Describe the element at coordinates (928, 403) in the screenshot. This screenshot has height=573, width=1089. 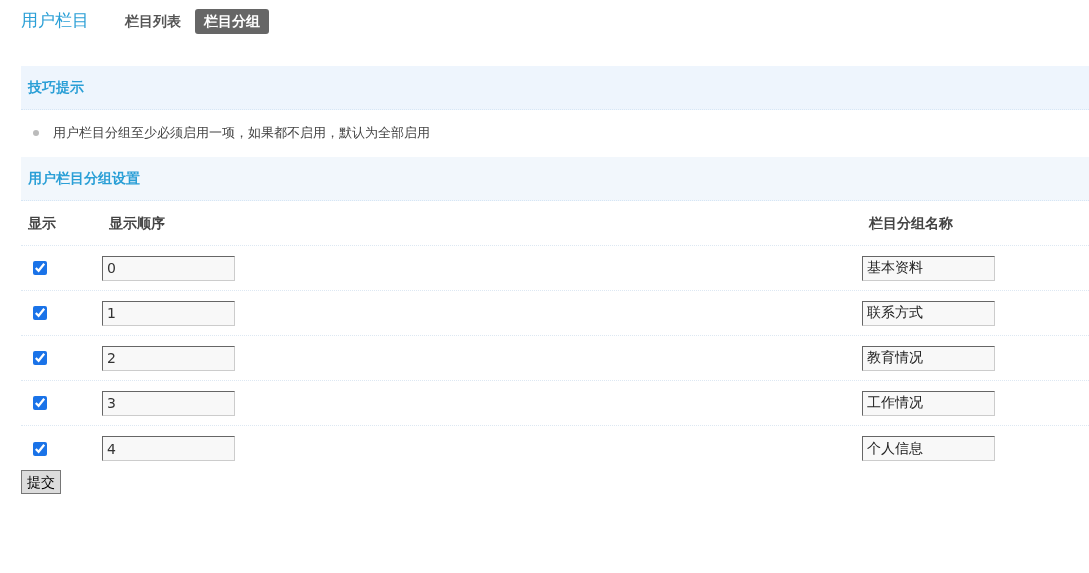
I see `group-name-input: 工作情况` at that location.